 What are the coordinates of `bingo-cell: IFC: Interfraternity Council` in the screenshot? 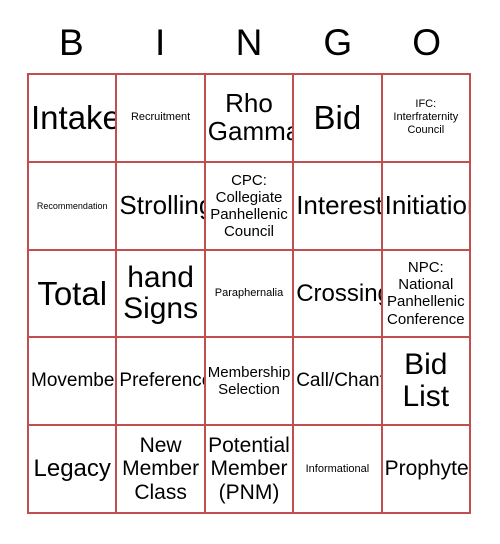 It's located at (426, 119).